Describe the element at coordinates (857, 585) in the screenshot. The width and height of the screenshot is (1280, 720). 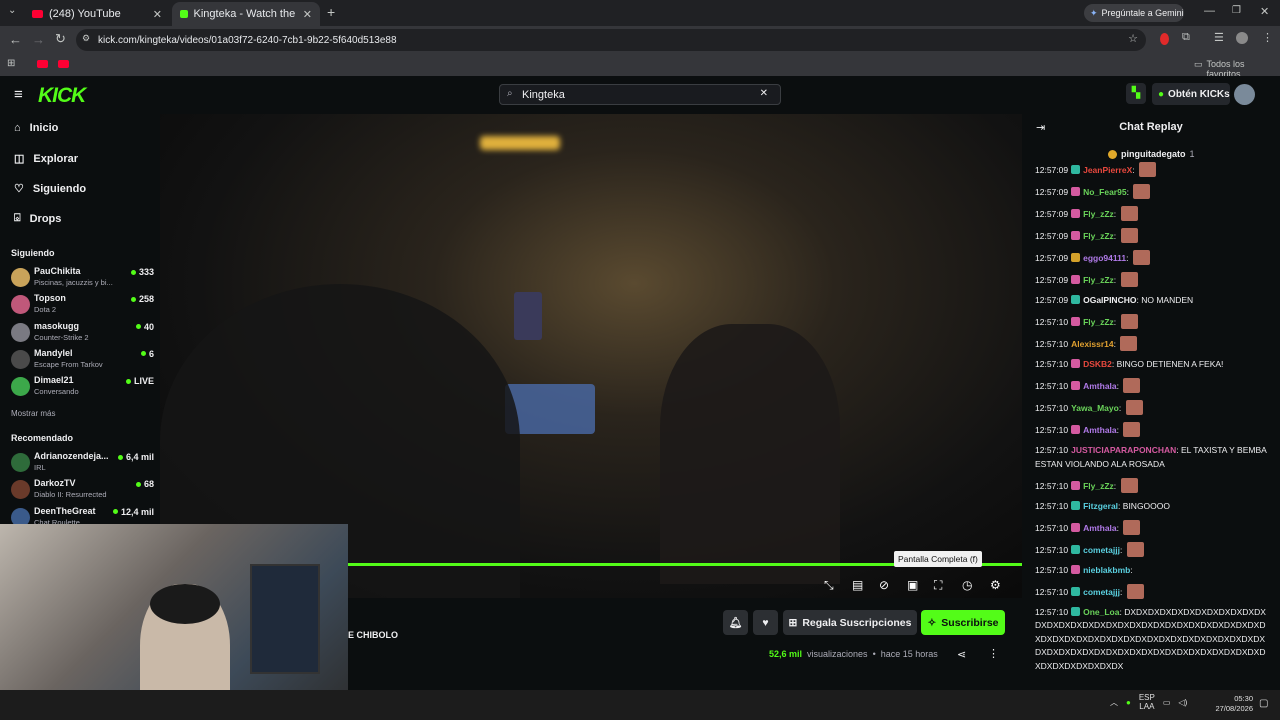
I see `clip-icon: ▤` at that location.